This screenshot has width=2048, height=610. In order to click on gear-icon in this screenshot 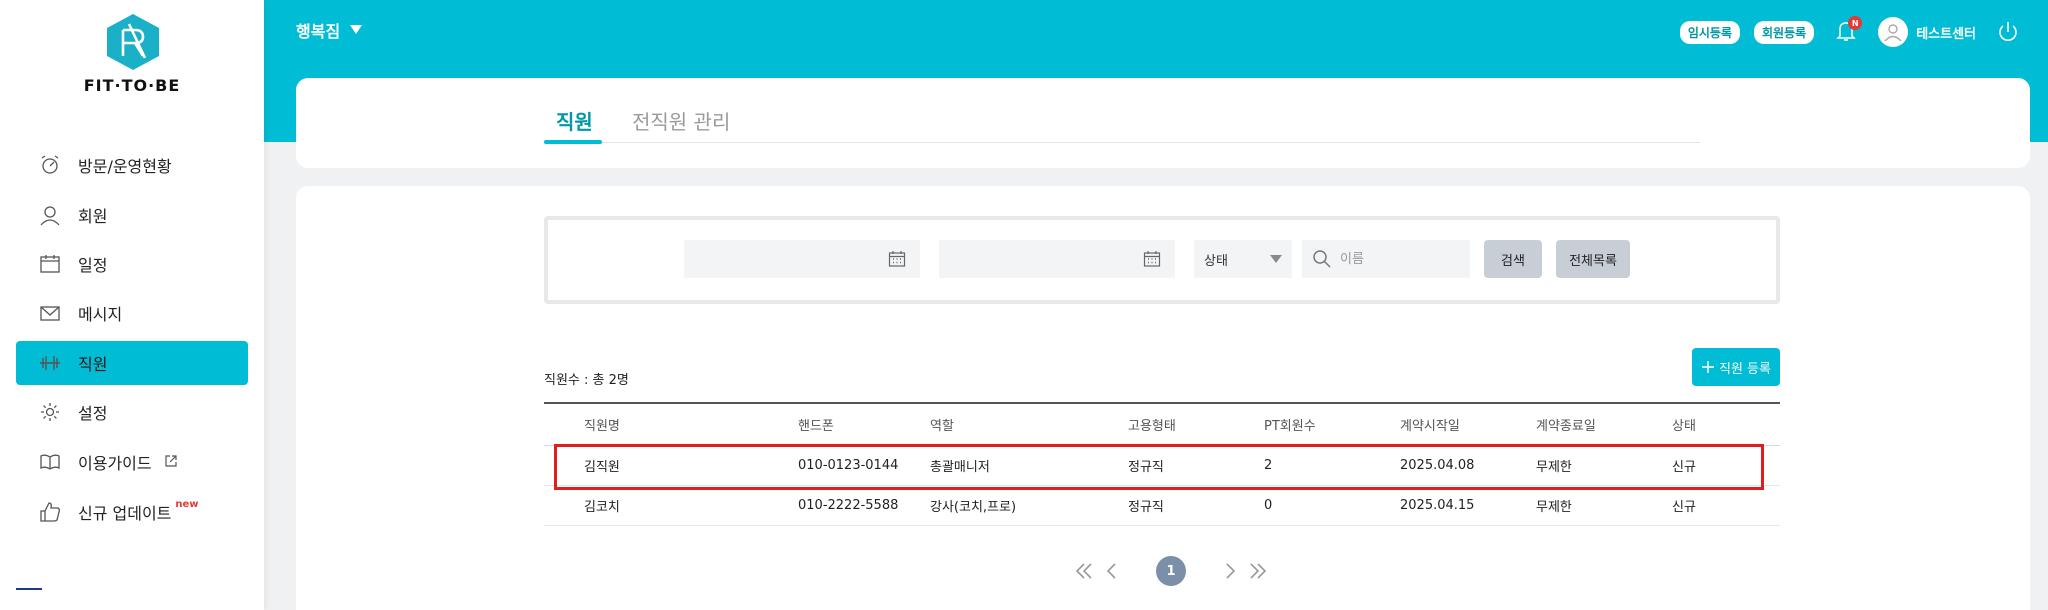, I will do `click(50, 412)`.